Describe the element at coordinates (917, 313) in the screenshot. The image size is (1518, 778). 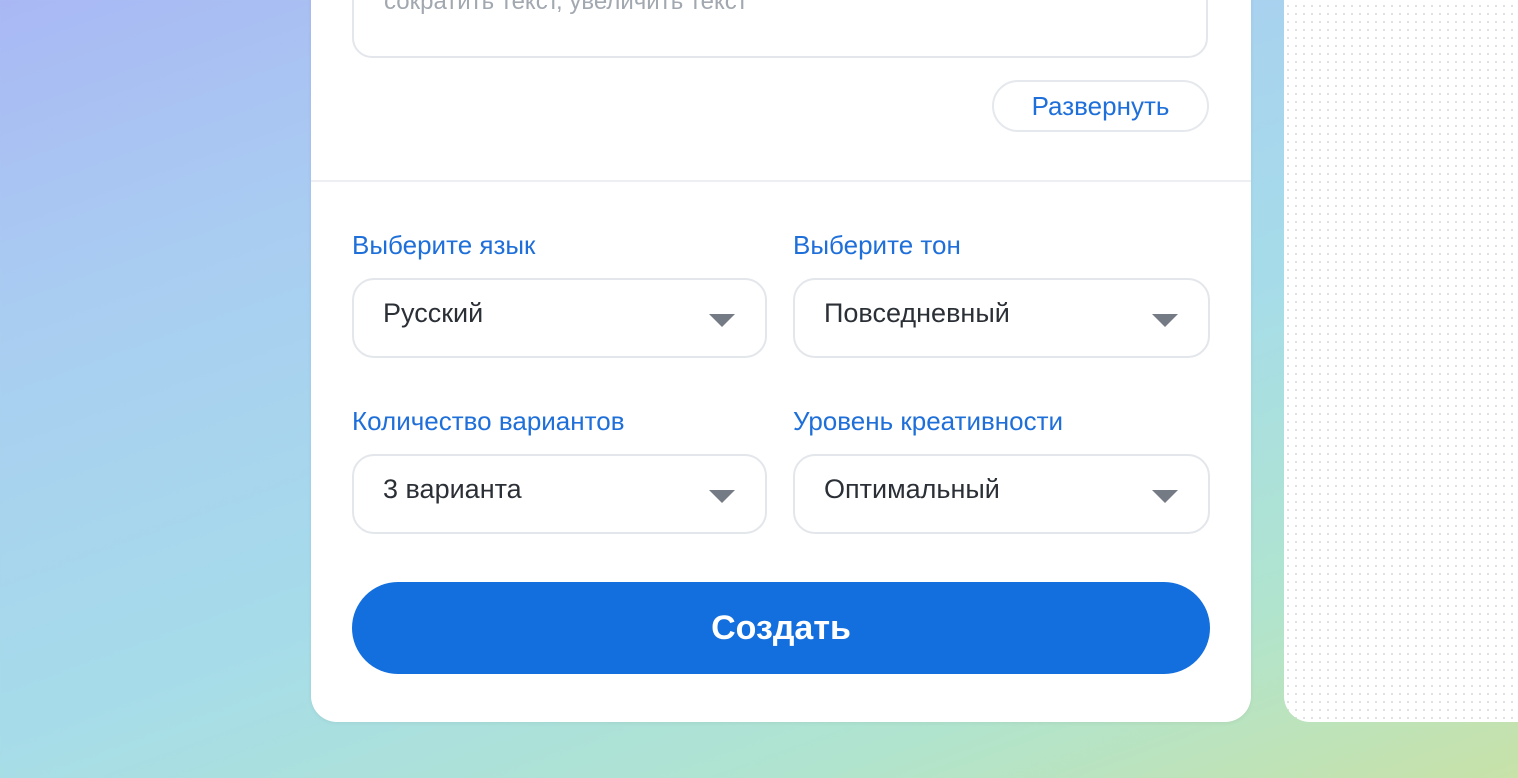
I see `tone-select-value: Повседневный` at that location.